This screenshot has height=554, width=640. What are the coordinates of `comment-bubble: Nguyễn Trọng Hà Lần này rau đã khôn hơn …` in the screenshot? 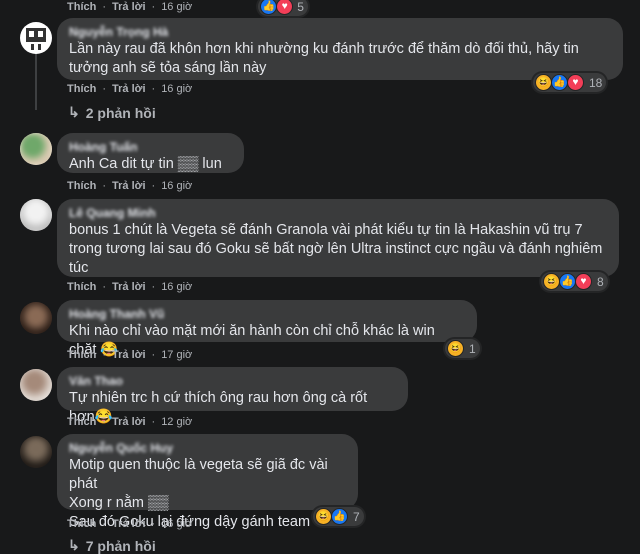 It's located at (340, 49).